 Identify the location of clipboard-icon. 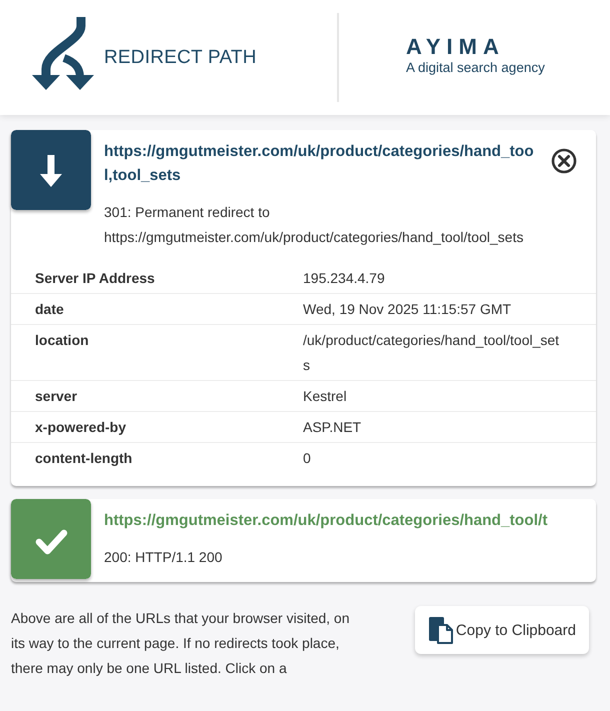
(440, 630).